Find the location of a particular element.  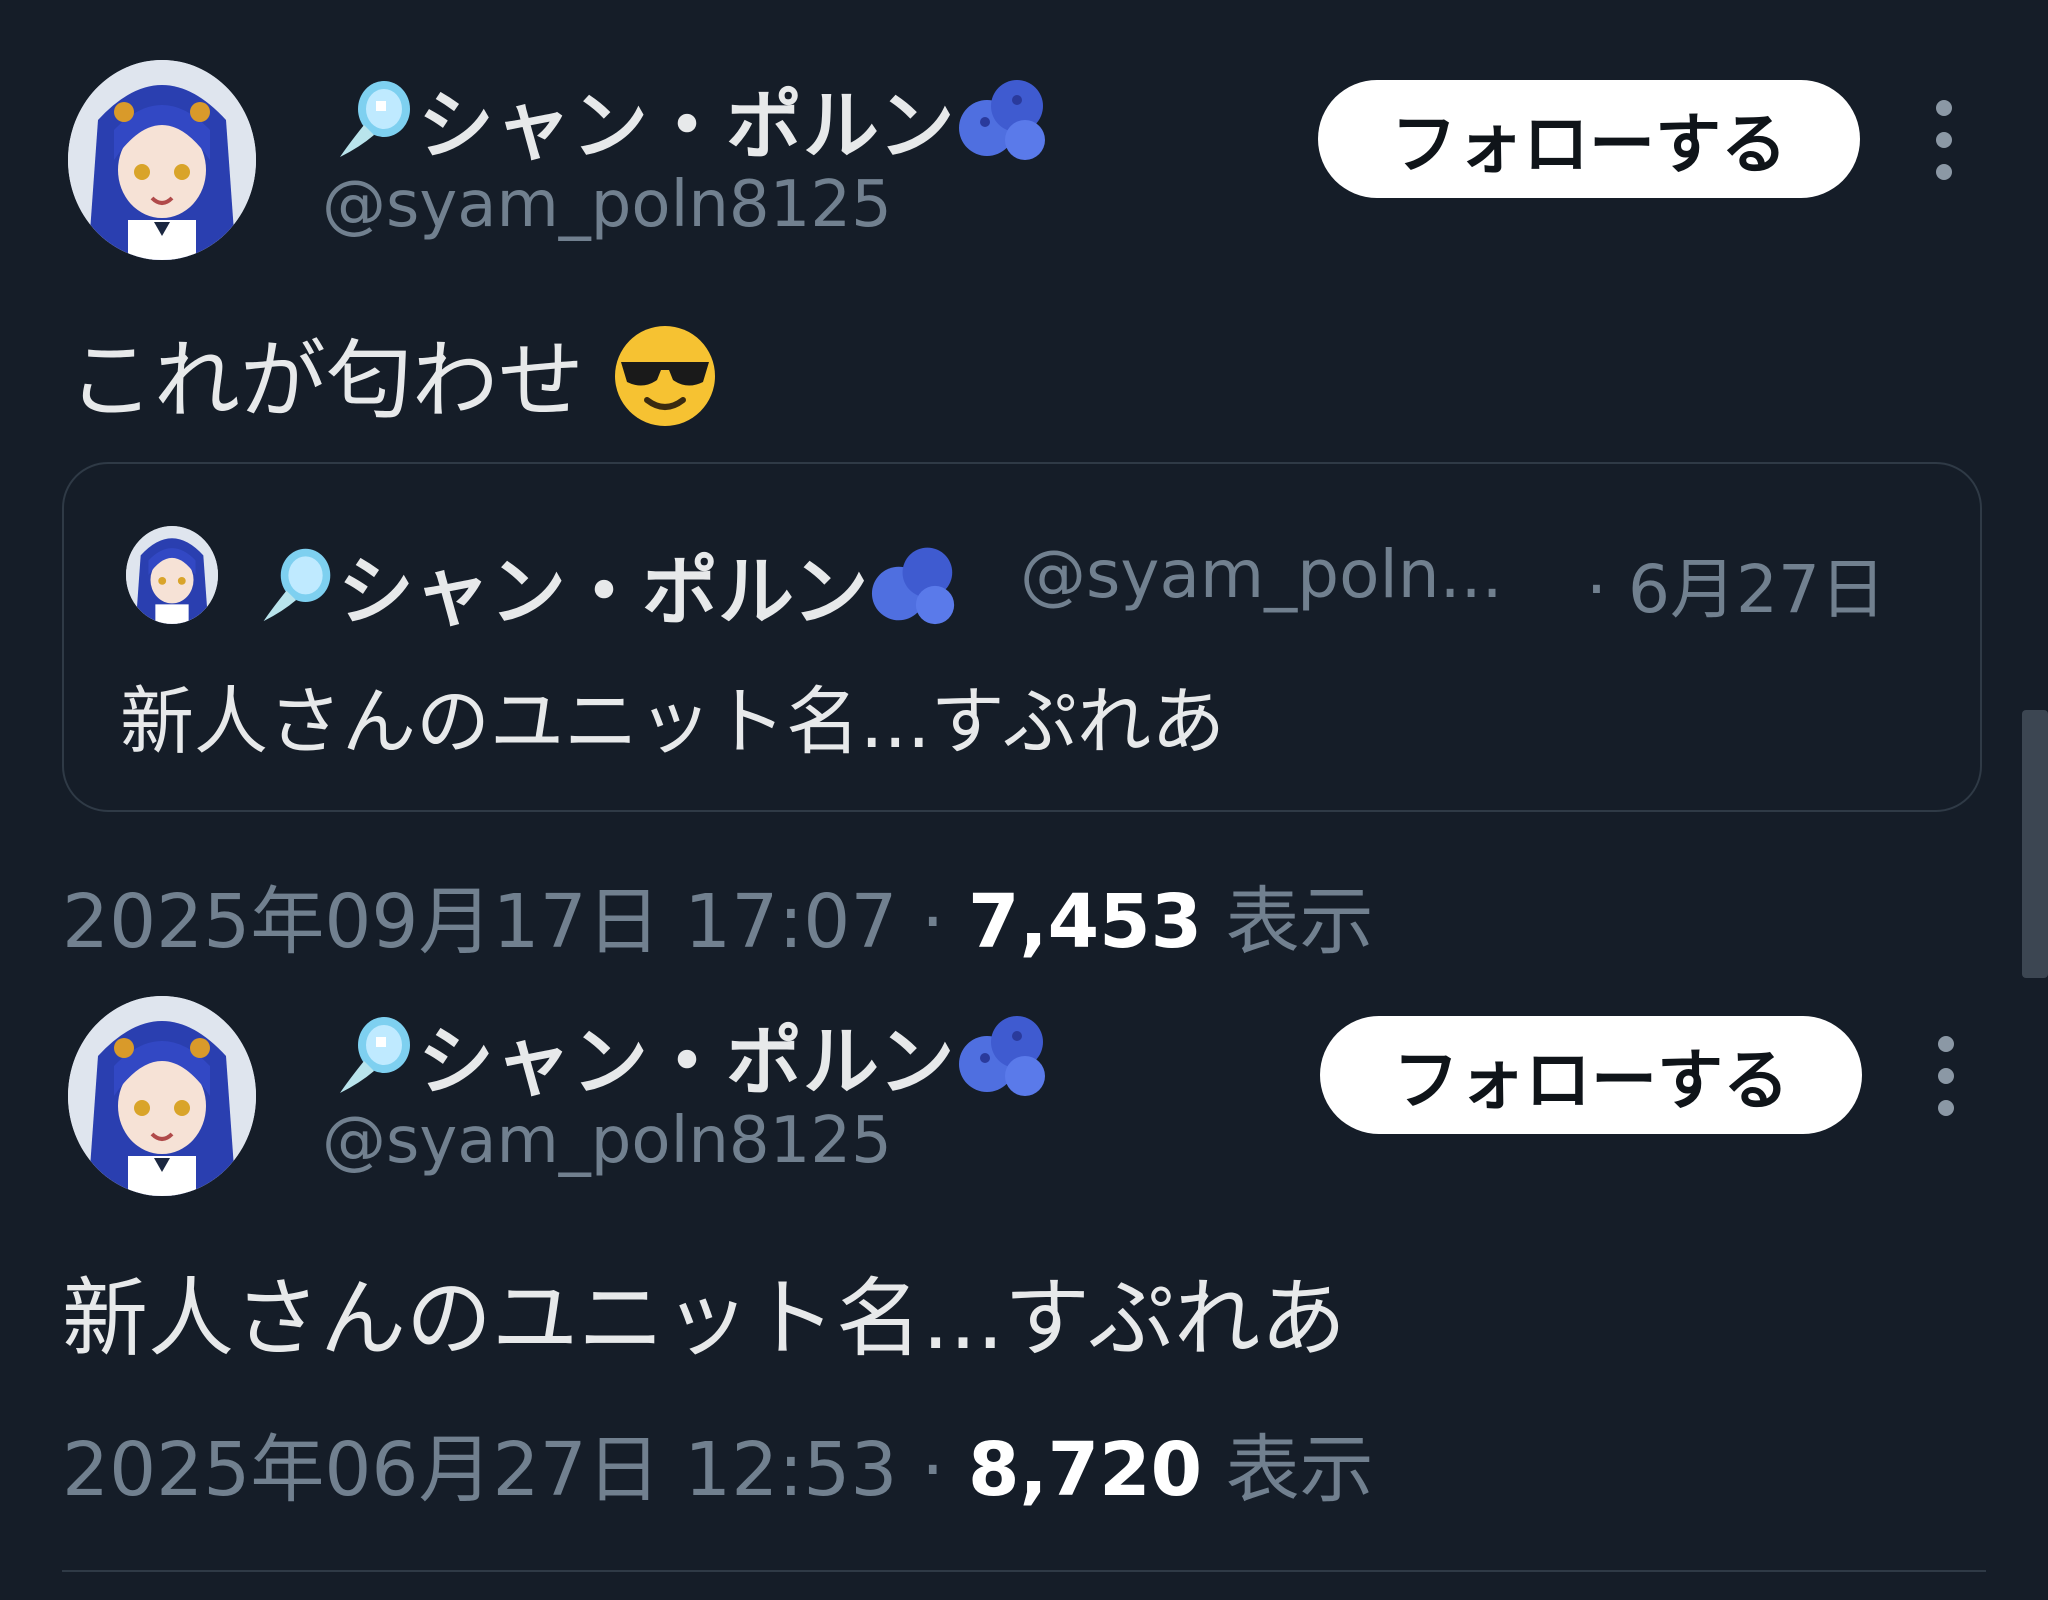

post-meta: 2025年09月17日 17:07 · 7,453 表示 is located at coordinates (718, 915).